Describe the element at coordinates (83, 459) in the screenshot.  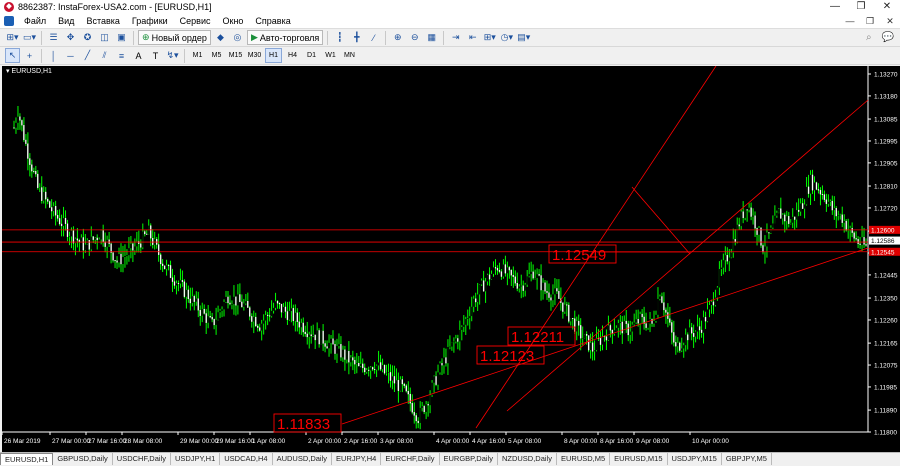
I see `tab-gbpusd-daily: GBPUSD,Daily` at that location.